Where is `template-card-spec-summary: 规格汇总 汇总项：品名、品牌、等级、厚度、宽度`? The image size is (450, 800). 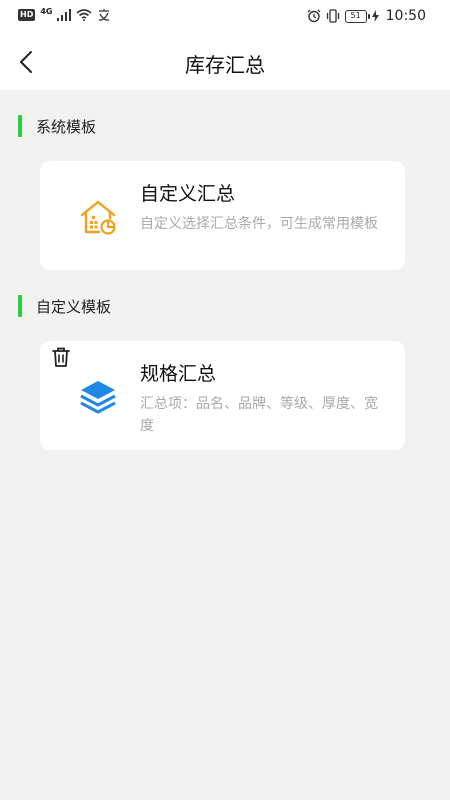 template-card-spec-summary: 规格汇总 汇总项：品名、品牌、等级、厚度、宽度 is located at coordinates (222, 395).